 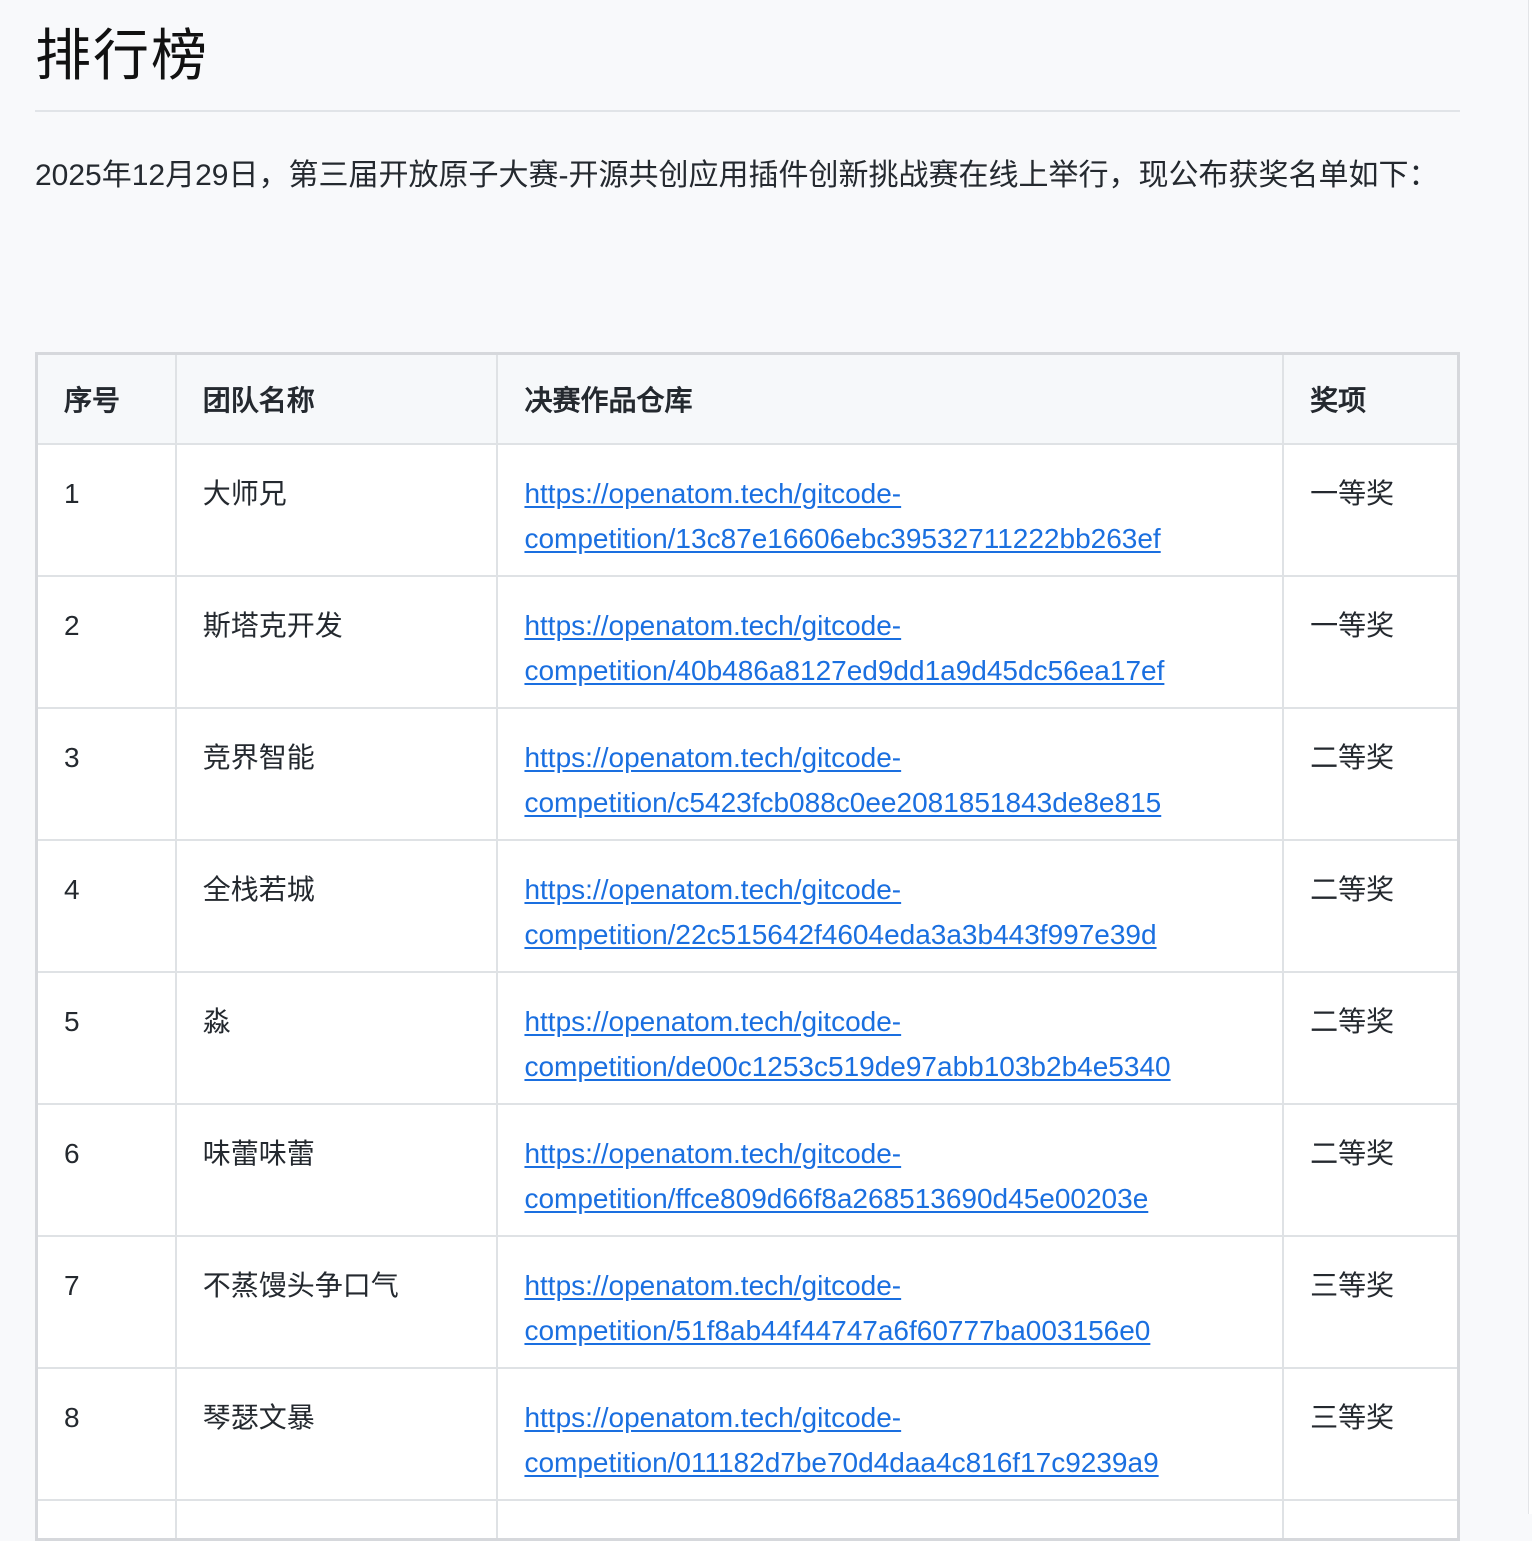 What do you see at coordinates (106, 1169) in the screenshot?
I see `cell-num: 6` at bounding box center [106, 1169].